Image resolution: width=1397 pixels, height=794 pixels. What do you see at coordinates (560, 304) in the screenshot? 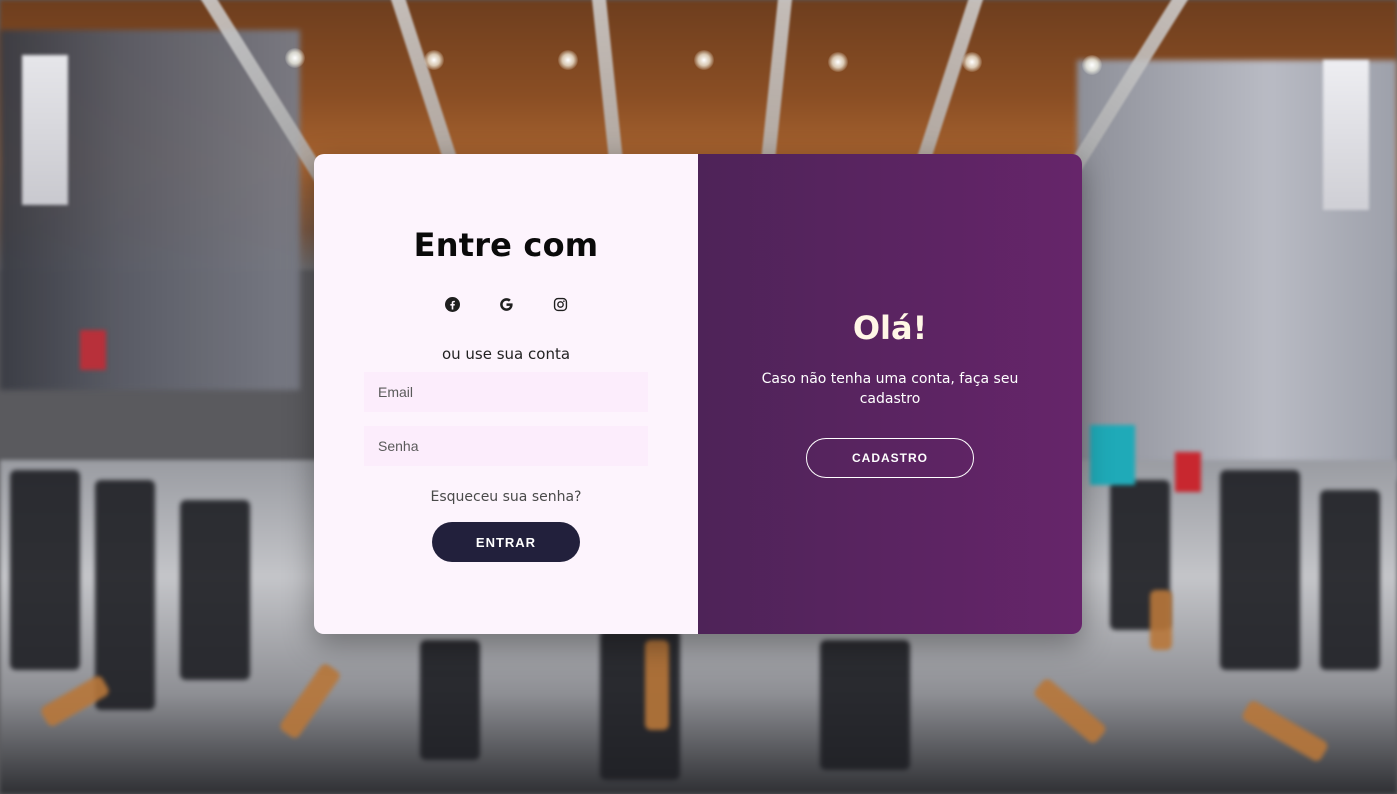
I see `instagram-icon` at bounding box center [560, 304].